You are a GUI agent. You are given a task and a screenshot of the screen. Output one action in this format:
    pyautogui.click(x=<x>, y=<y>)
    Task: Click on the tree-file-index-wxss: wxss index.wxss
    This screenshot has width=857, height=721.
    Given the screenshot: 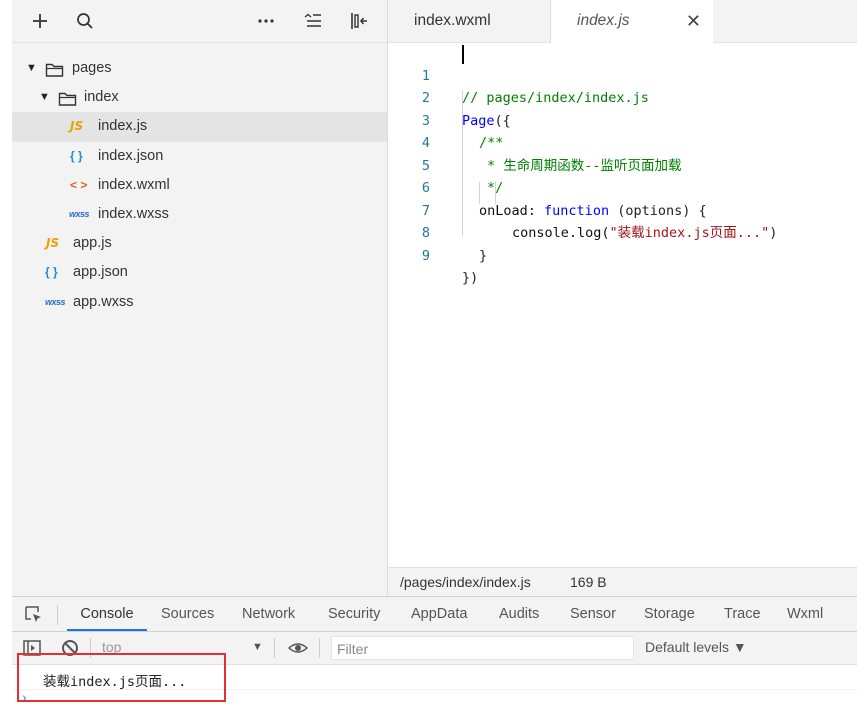 What is the action you would take?
    pyautogui.click(x=199, y=214)
    